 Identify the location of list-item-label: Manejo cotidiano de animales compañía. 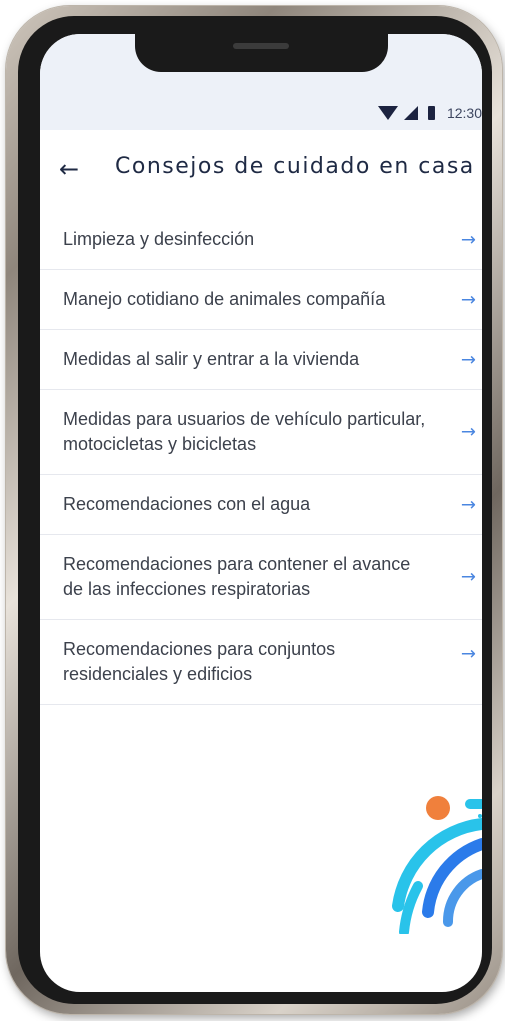
(224, 299).